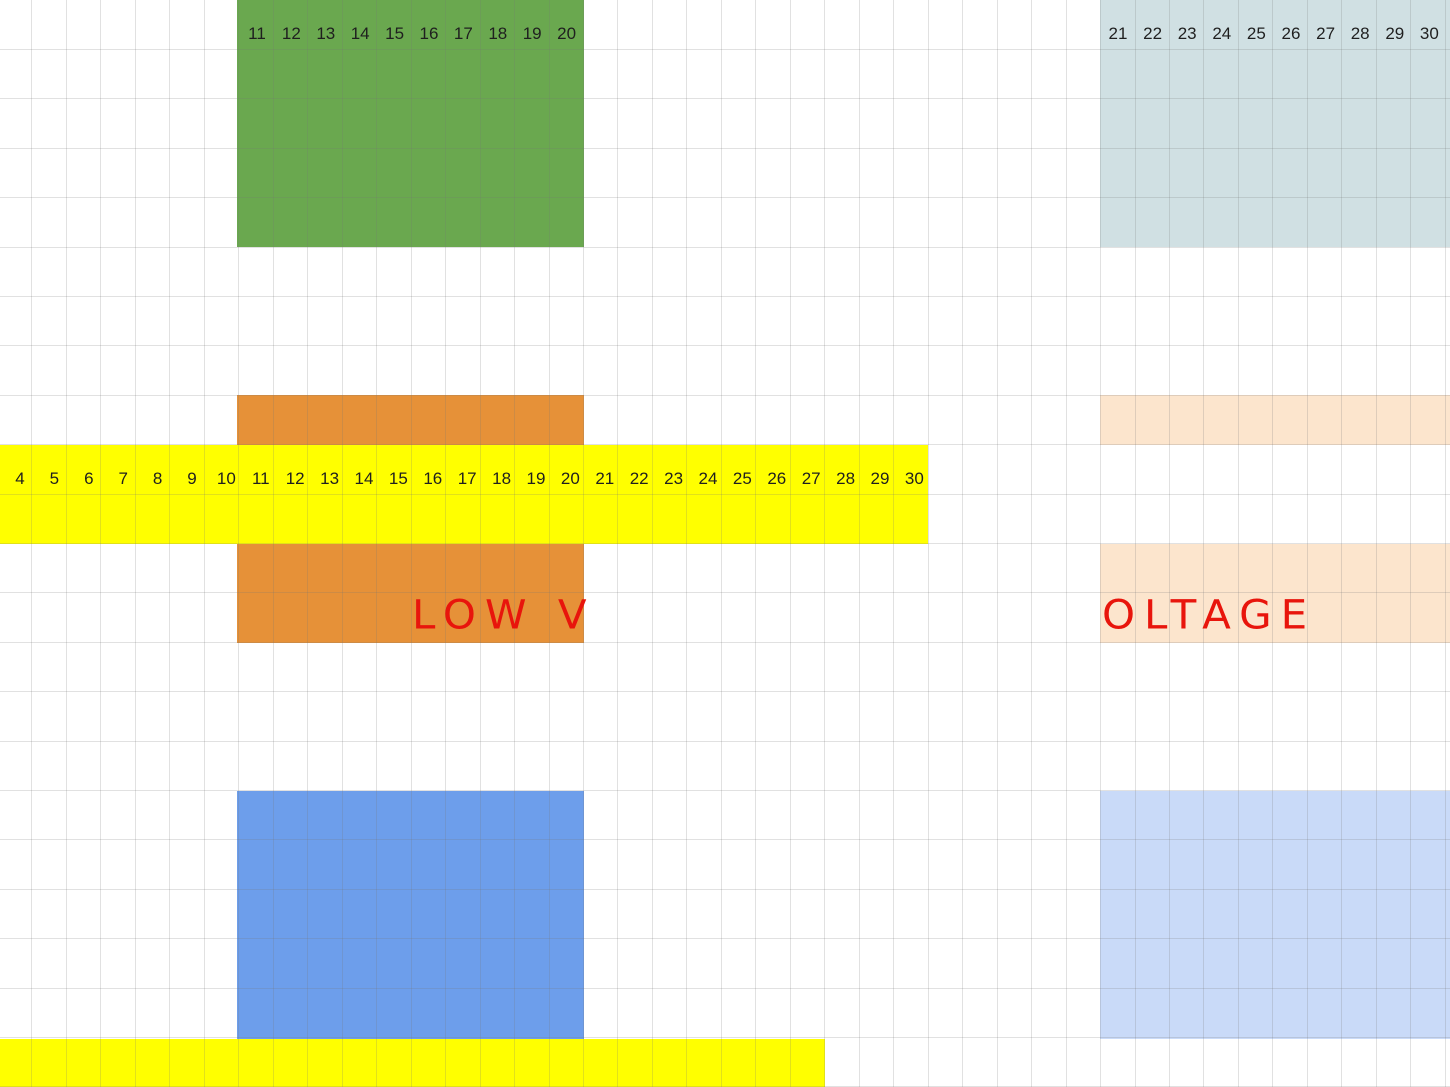  Describe the element at coordinates (20, 478) in the screenshot. I see `yellow-label-4: 4` at that location.